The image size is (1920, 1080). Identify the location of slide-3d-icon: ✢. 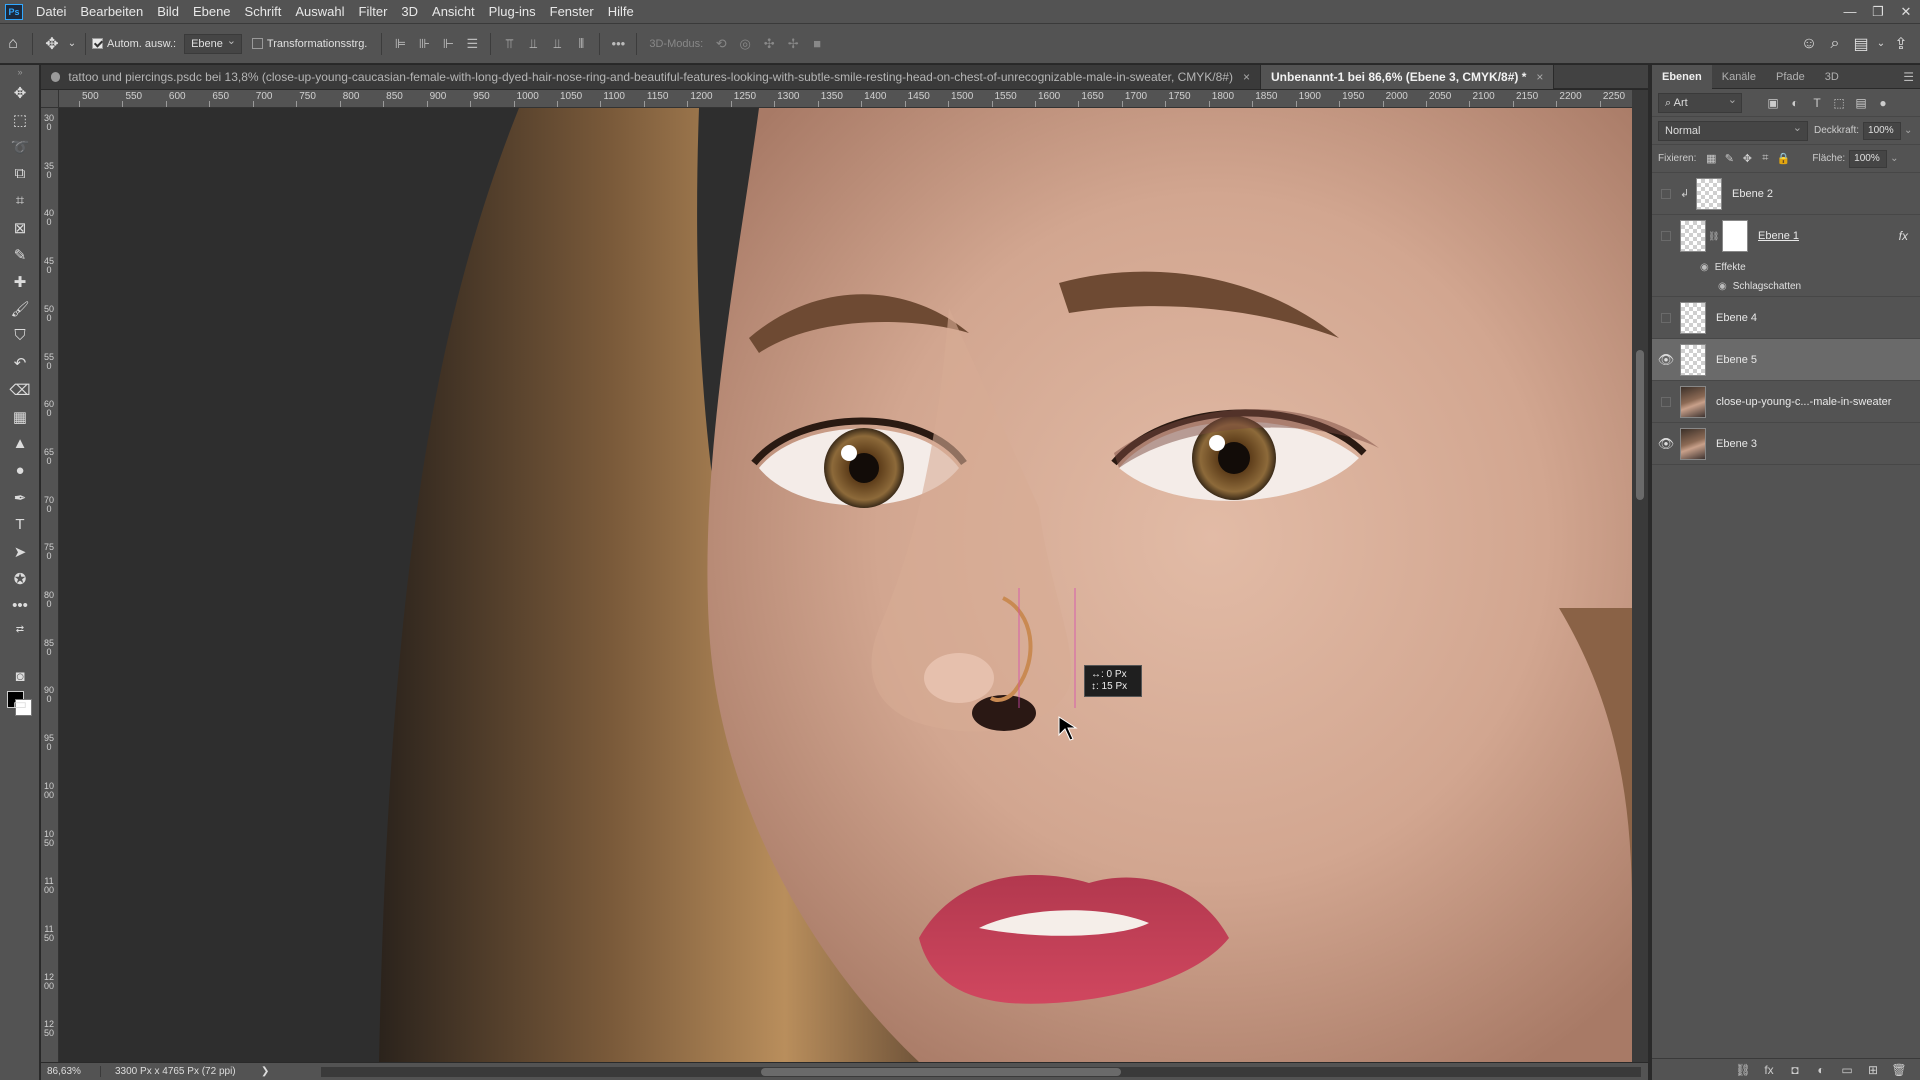
(793, 44).